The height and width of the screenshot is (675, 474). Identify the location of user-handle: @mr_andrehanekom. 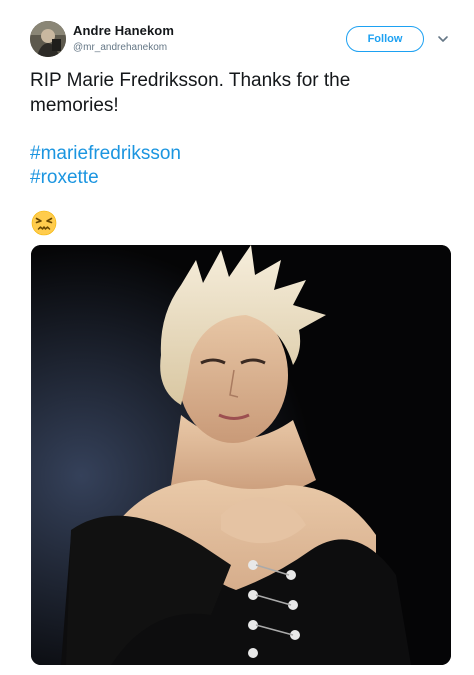
(120, 47).